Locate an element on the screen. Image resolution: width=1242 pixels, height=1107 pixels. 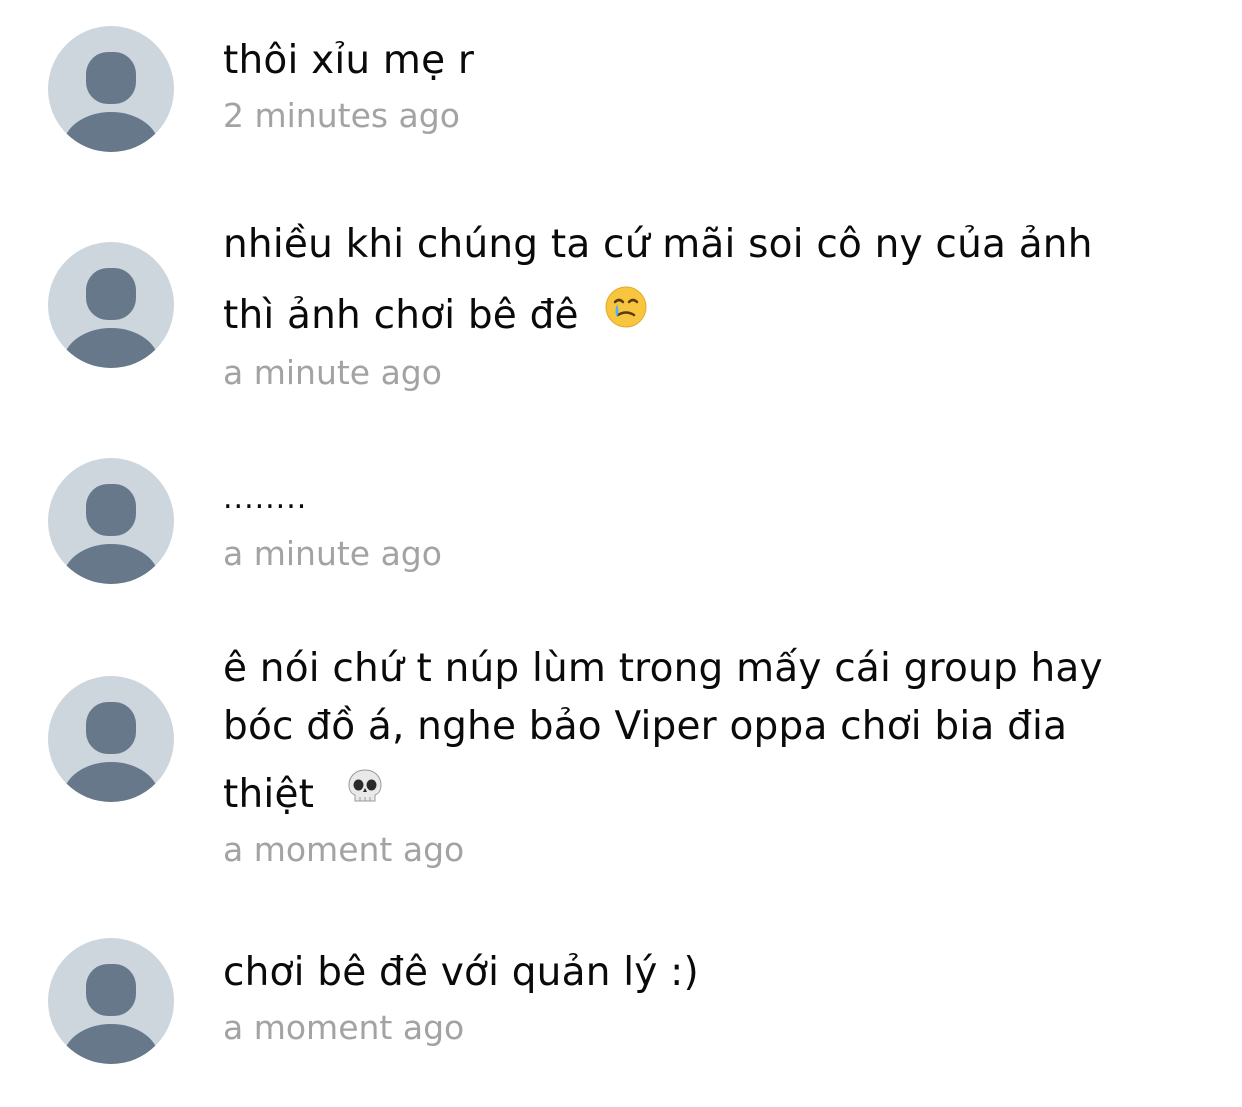
skull-emoji-icon is located at coordinates (365, 795).